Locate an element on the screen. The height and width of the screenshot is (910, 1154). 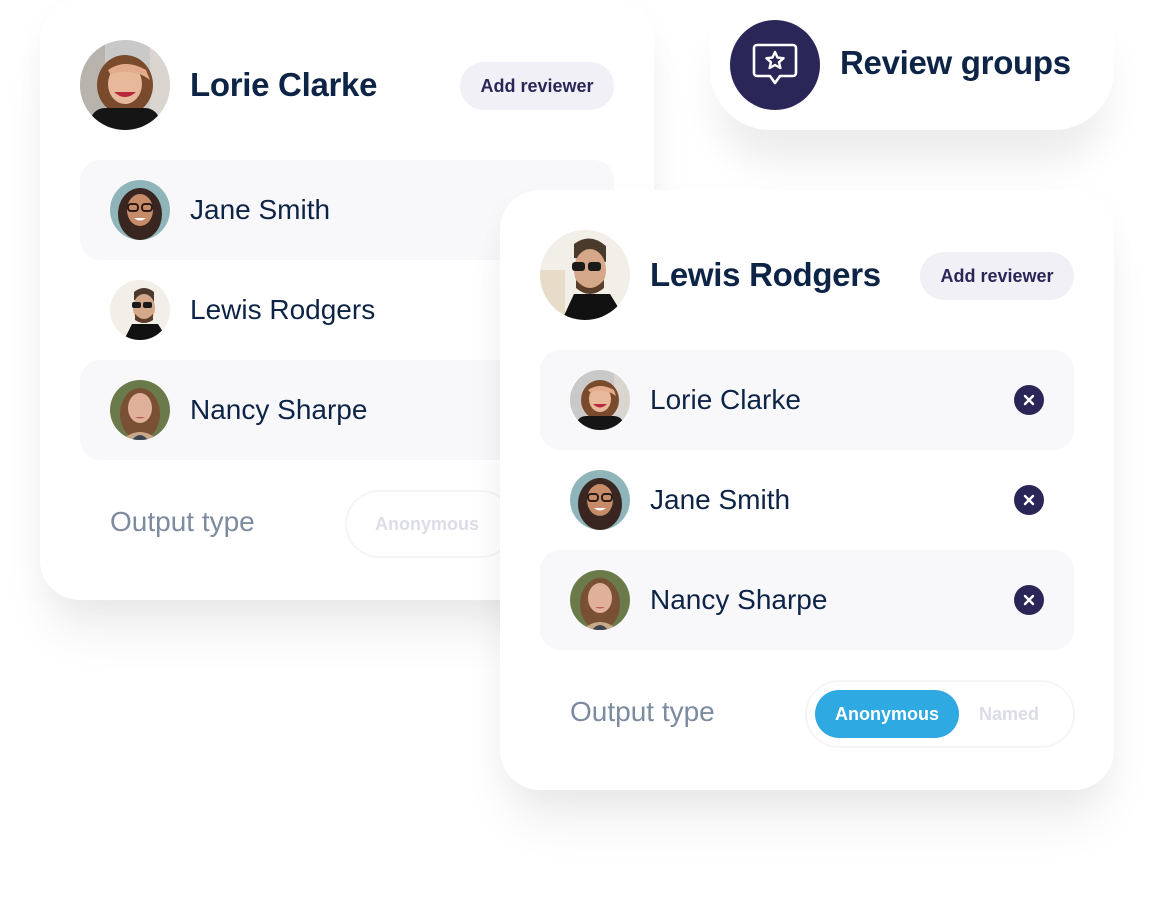
list-item: Lorie Clarke is located at coordinates (807, 400).